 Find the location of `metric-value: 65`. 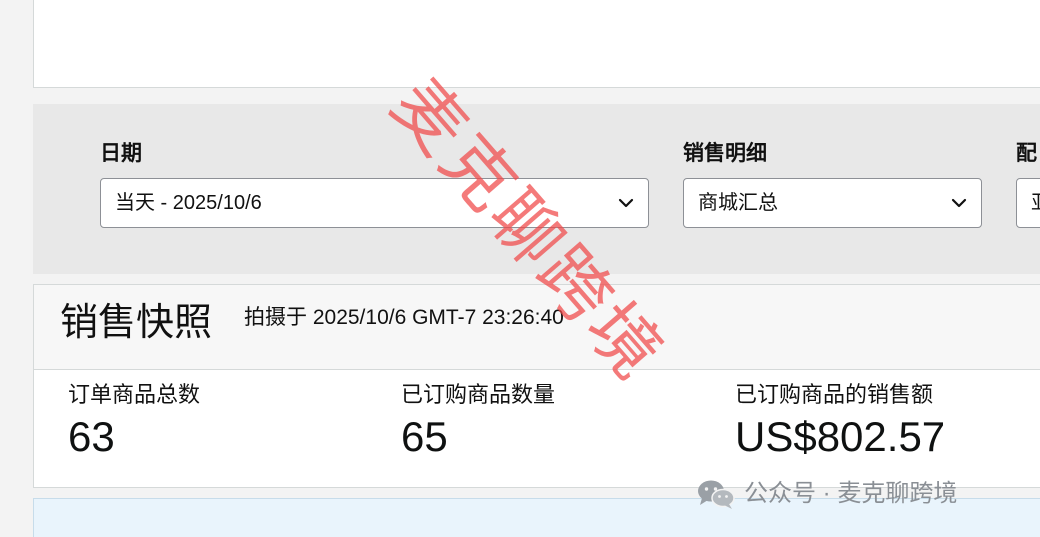

metric-value: 65 is located at coordinates (424, 436).